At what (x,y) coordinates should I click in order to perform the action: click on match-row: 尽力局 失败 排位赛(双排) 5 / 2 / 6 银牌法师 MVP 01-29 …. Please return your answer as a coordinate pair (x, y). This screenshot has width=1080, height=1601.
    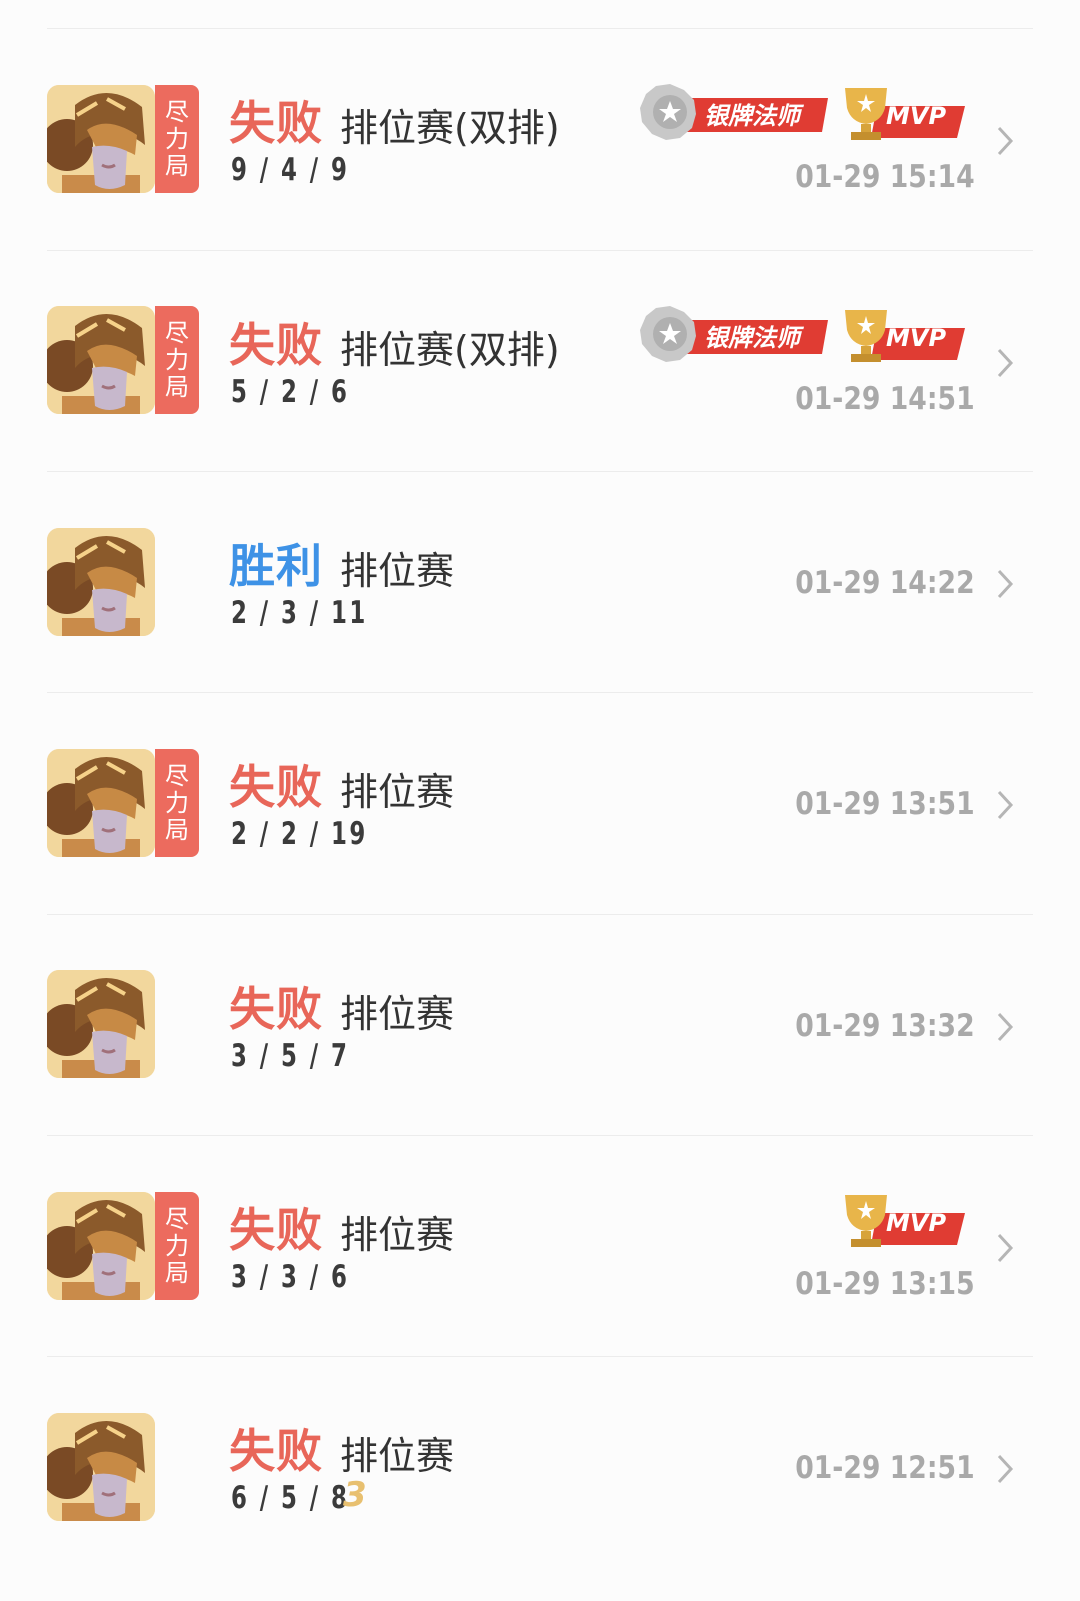
    Looking at the image, I should click on (540, 364).